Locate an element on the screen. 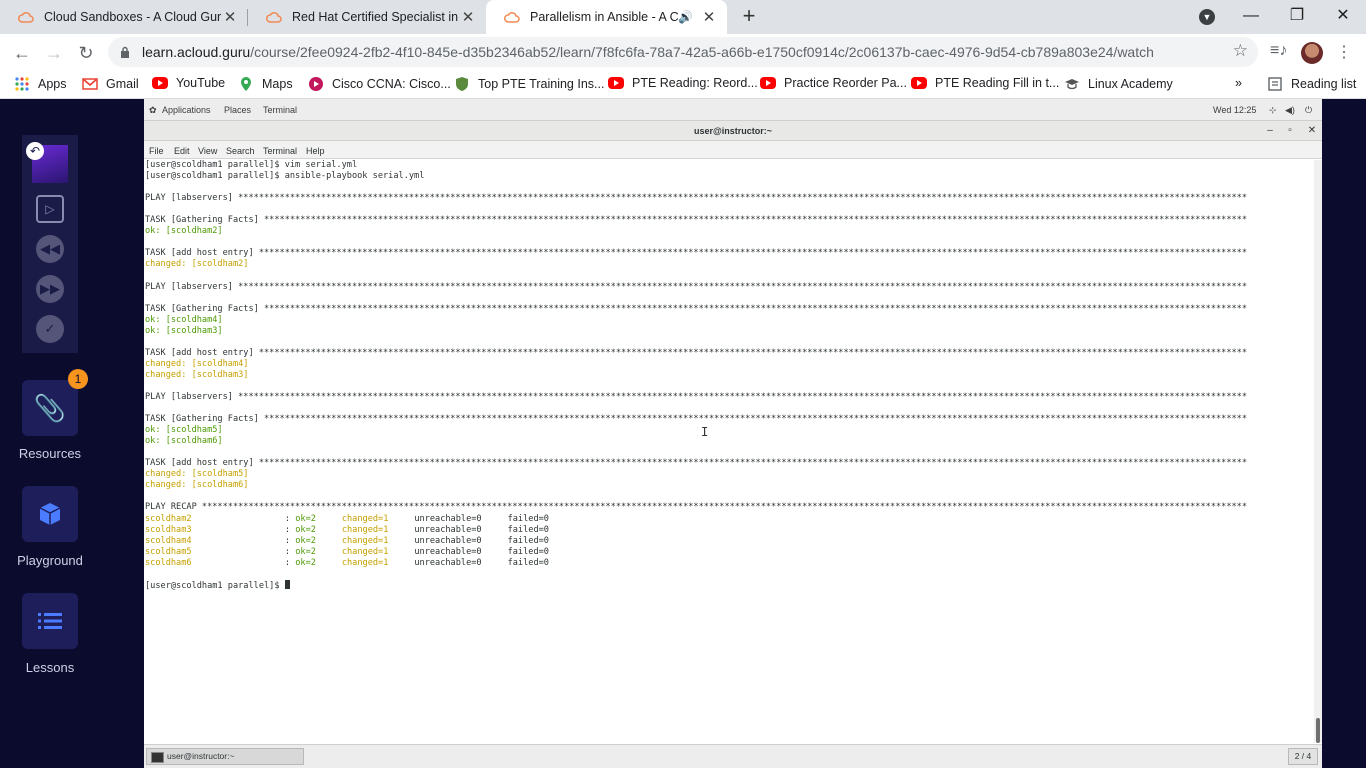  menu-edit: Edit is located at coordinates (182, 151).